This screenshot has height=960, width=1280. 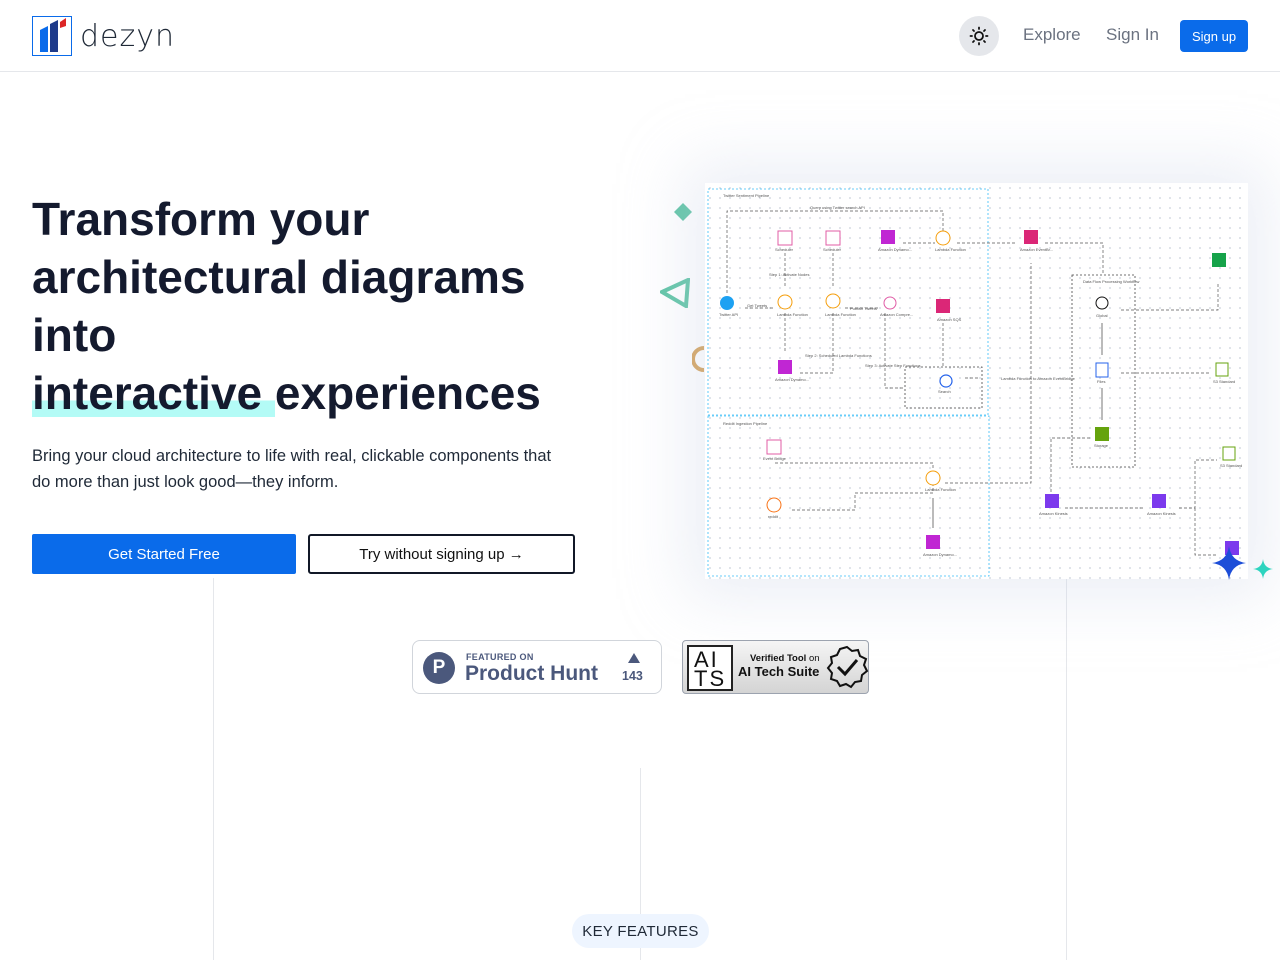 I want to click on diagram-group-bottom-label: Reddit Ingestion Pipeline, so click(x=745, y=423).